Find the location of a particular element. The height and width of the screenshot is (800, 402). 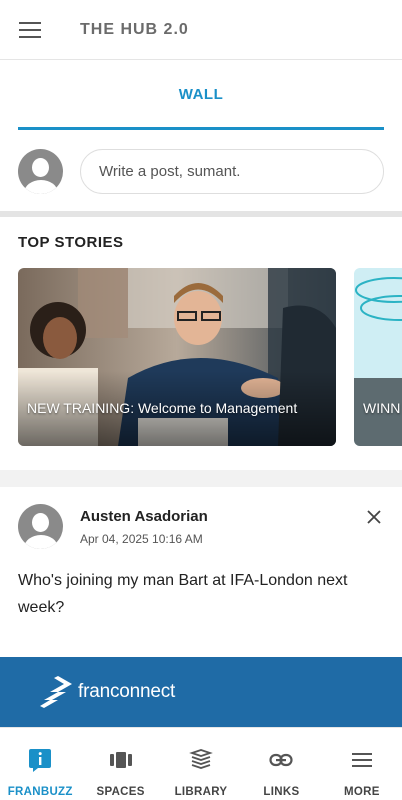

app-header: THE HUB 2.0 is located at coordinates (201, 30).